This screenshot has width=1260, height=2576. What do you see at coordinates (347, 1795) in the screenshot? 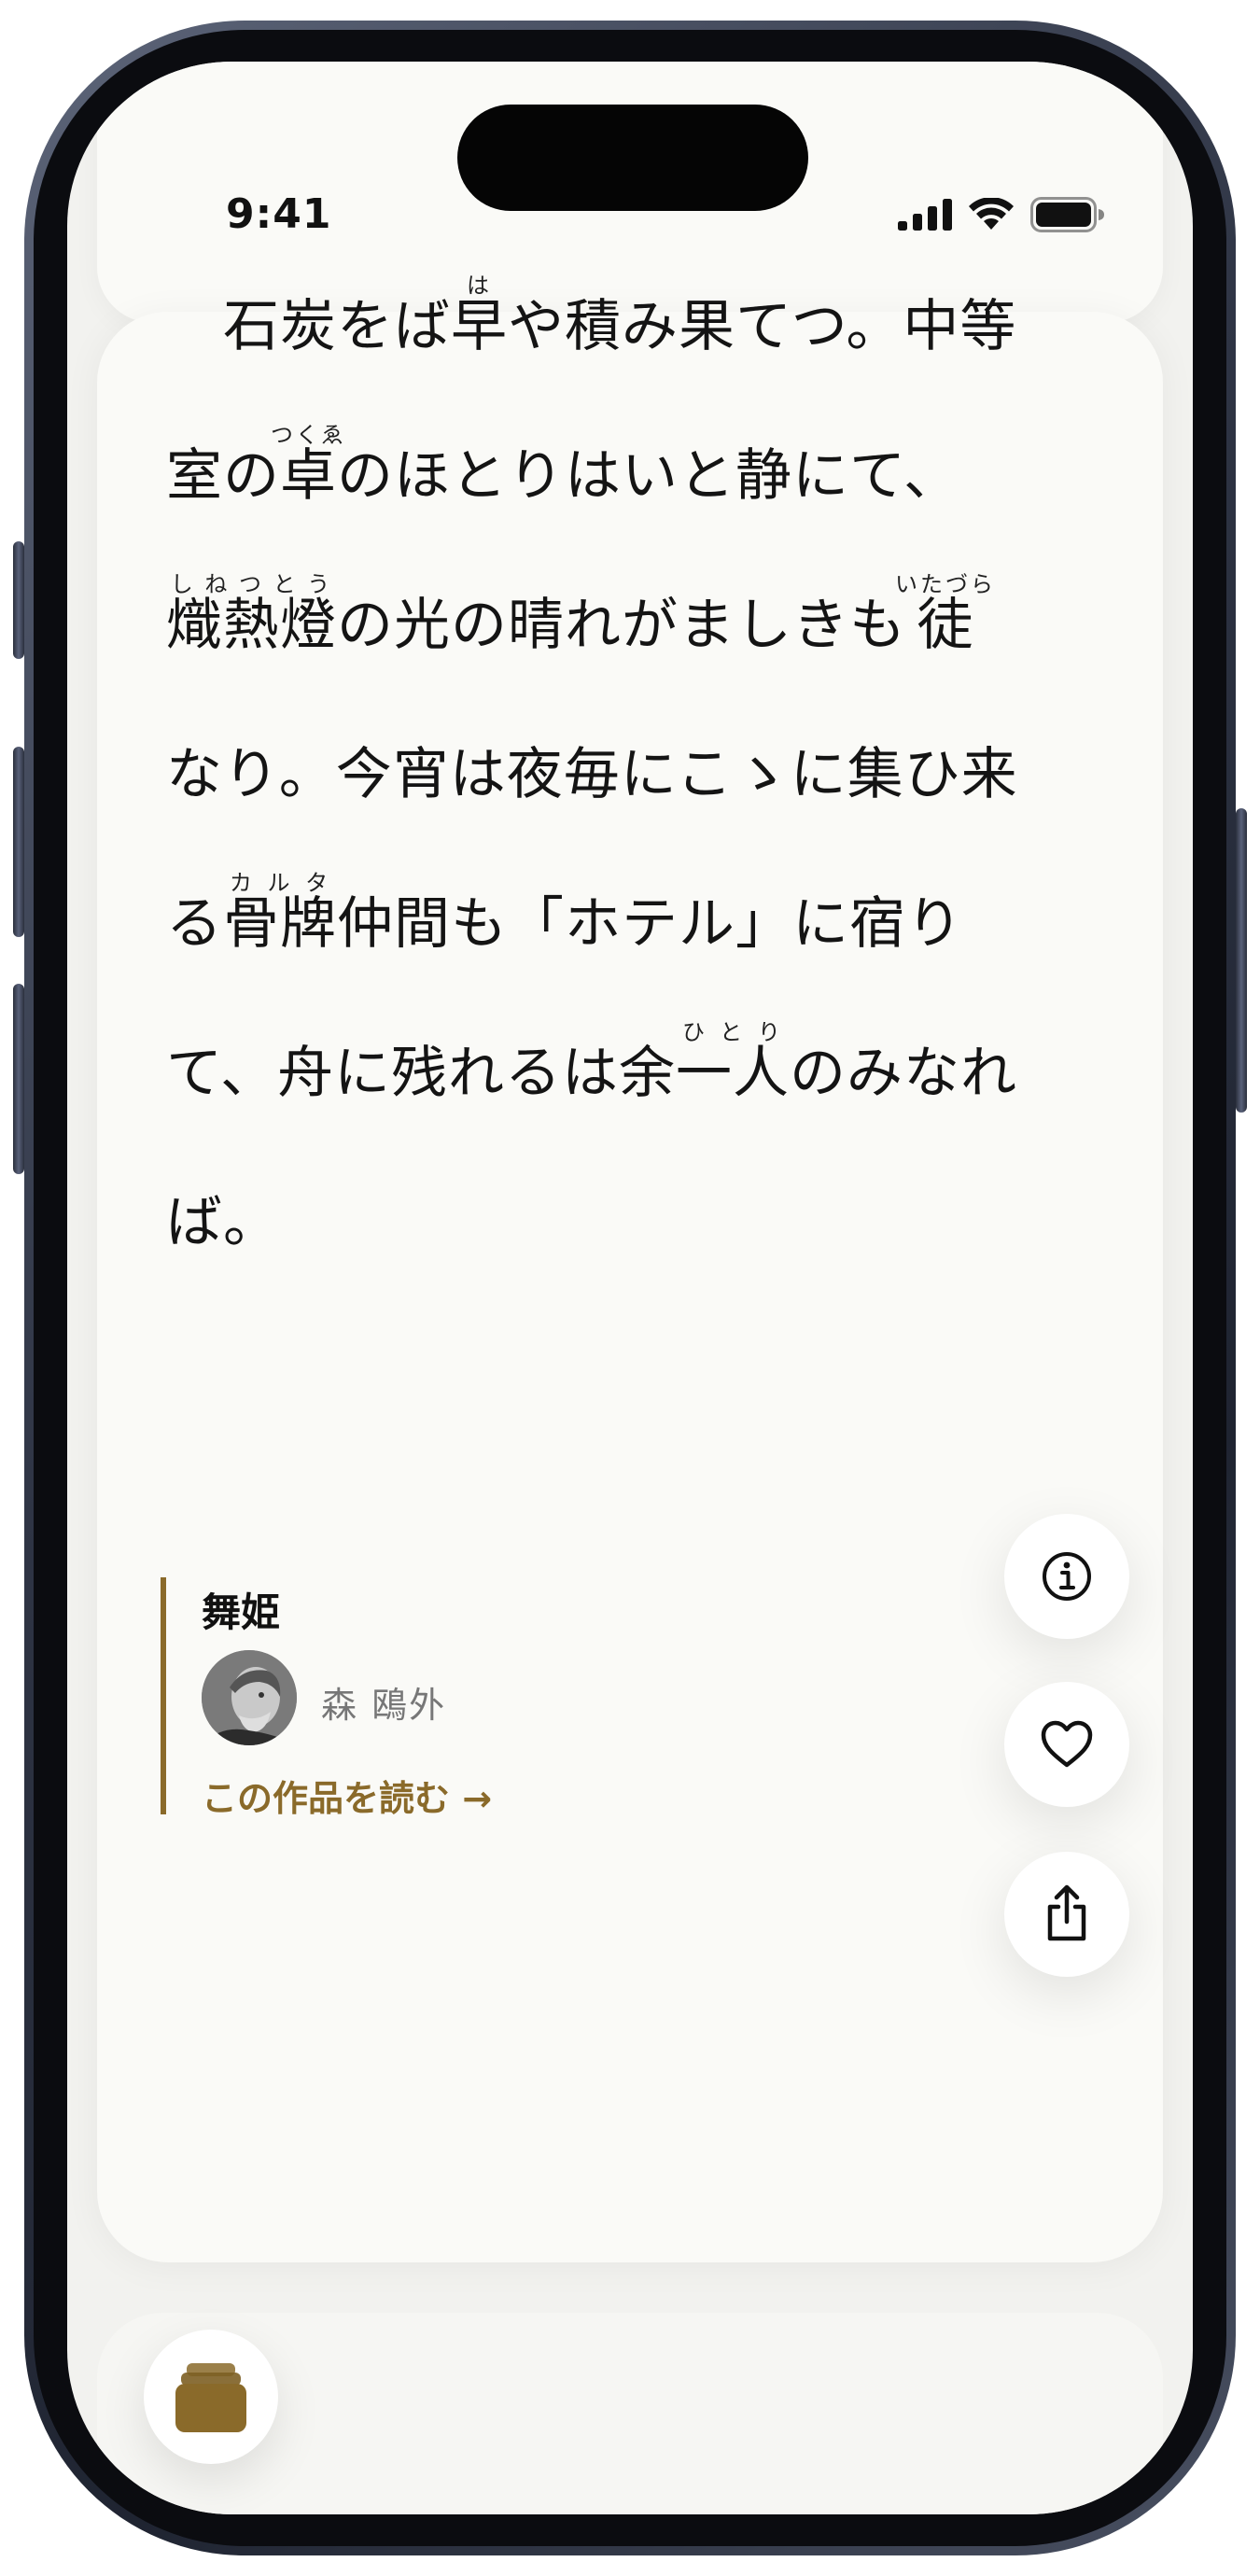
I see `read-work-link: この作品を読む →` at bounding box center [347, 1795].